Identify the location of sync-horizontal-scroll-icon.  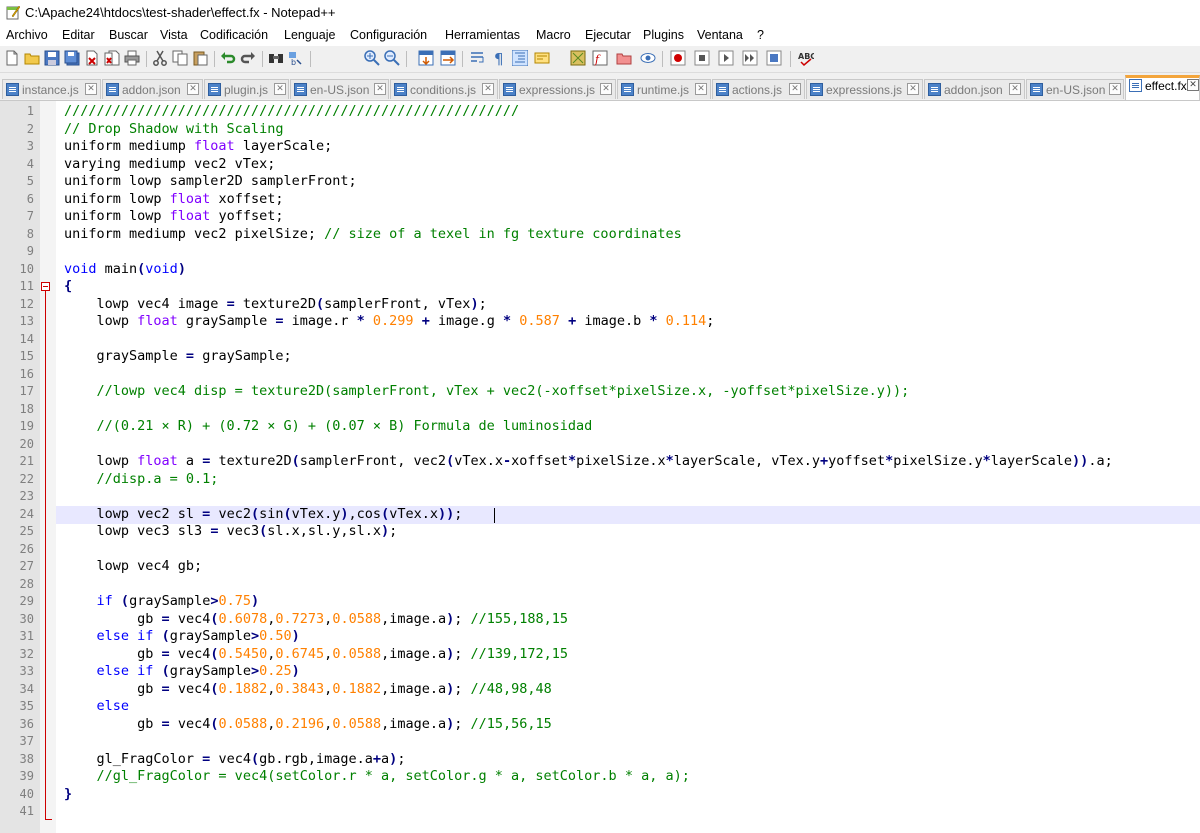
(448, 58).